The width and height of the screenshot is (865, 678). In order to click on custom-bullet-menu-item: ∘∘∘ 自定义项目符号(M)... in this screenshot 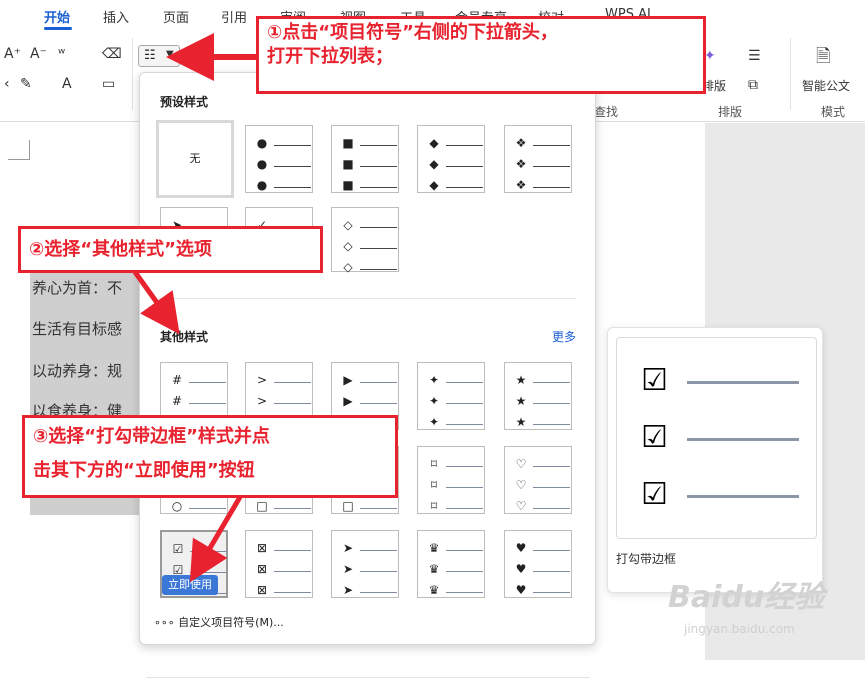, I will do `click(219, 622)`.